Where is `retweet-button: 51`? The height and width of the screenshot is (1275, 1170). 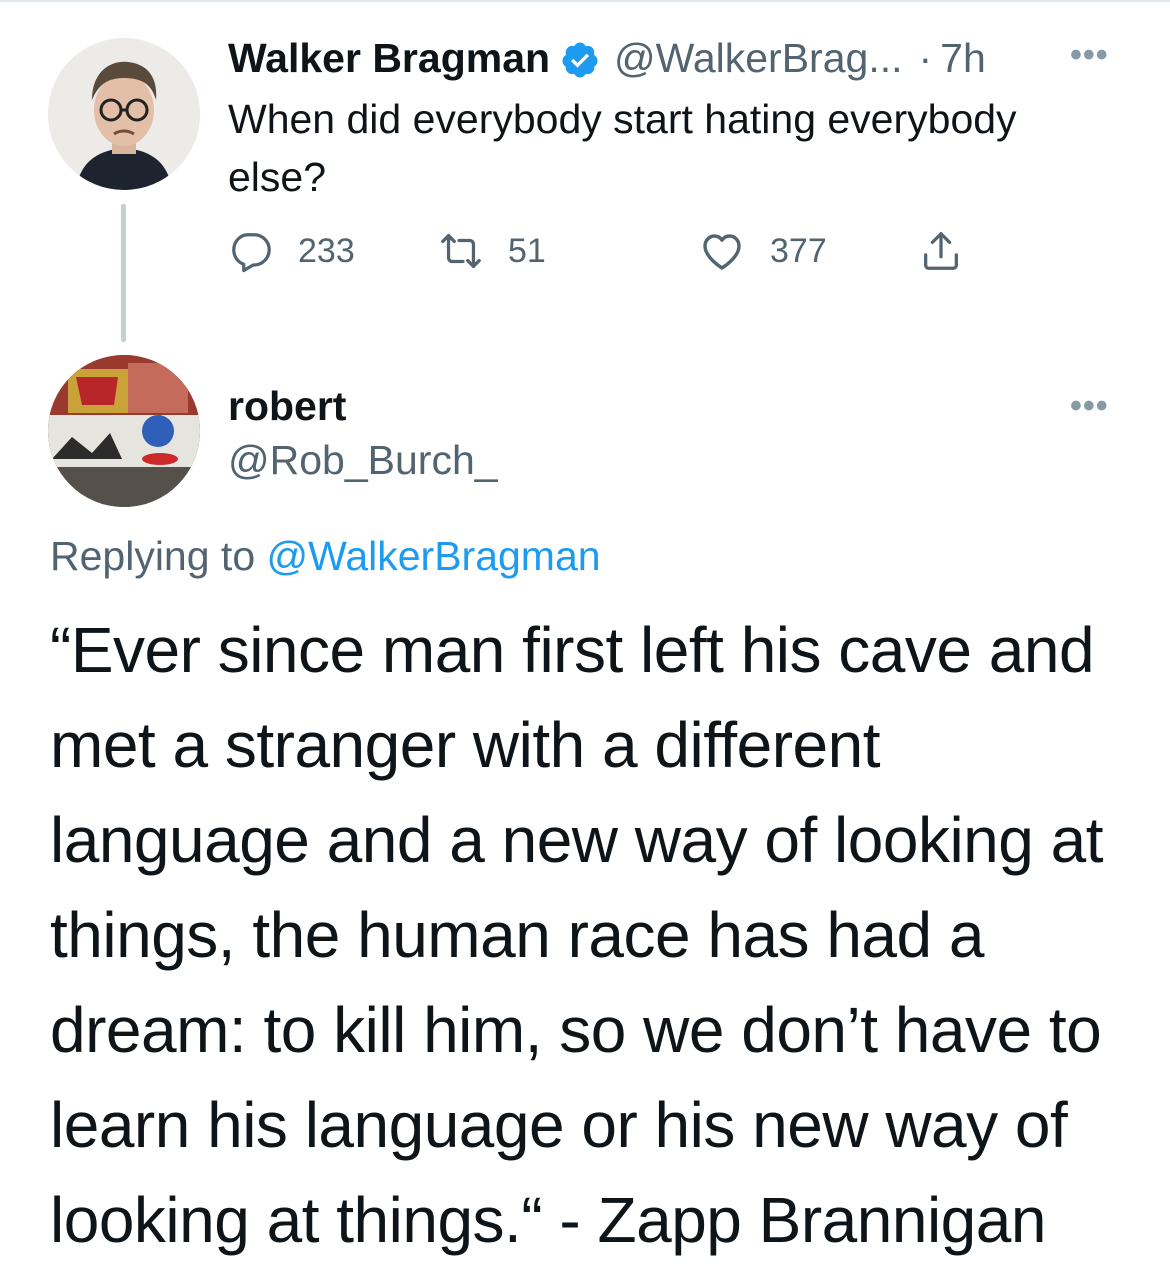 retweet-button: 51 is located at coordinates (492, 251).